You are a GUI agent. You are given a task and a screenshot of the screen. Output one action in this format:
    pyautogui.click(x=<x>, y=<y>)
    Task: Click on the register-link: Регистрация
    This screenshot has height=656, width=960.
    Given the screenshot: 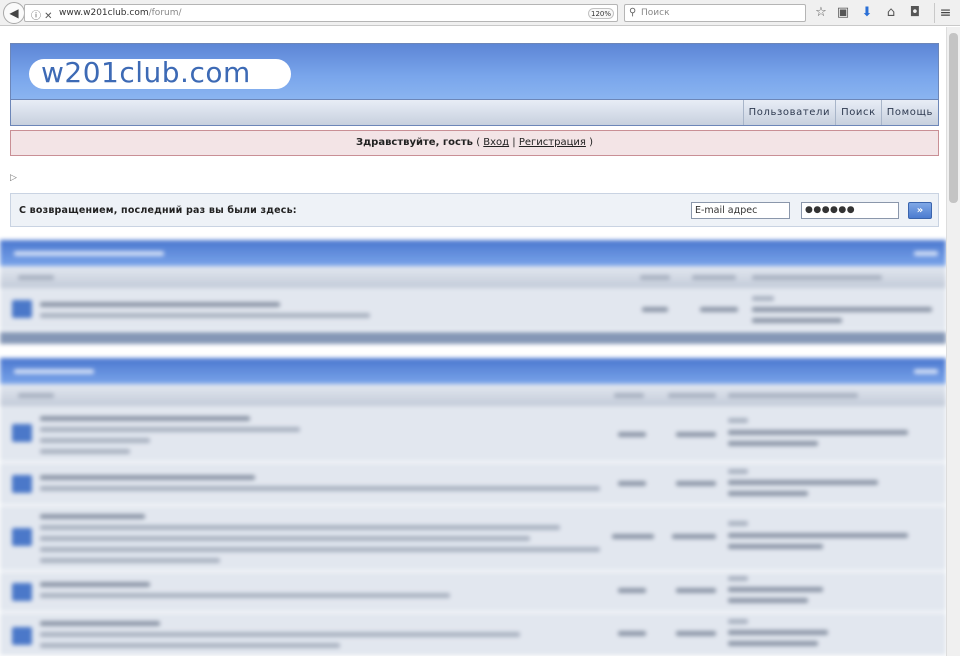 What is the action you would take?
    pyautogui.click(x=552, y=142)
    